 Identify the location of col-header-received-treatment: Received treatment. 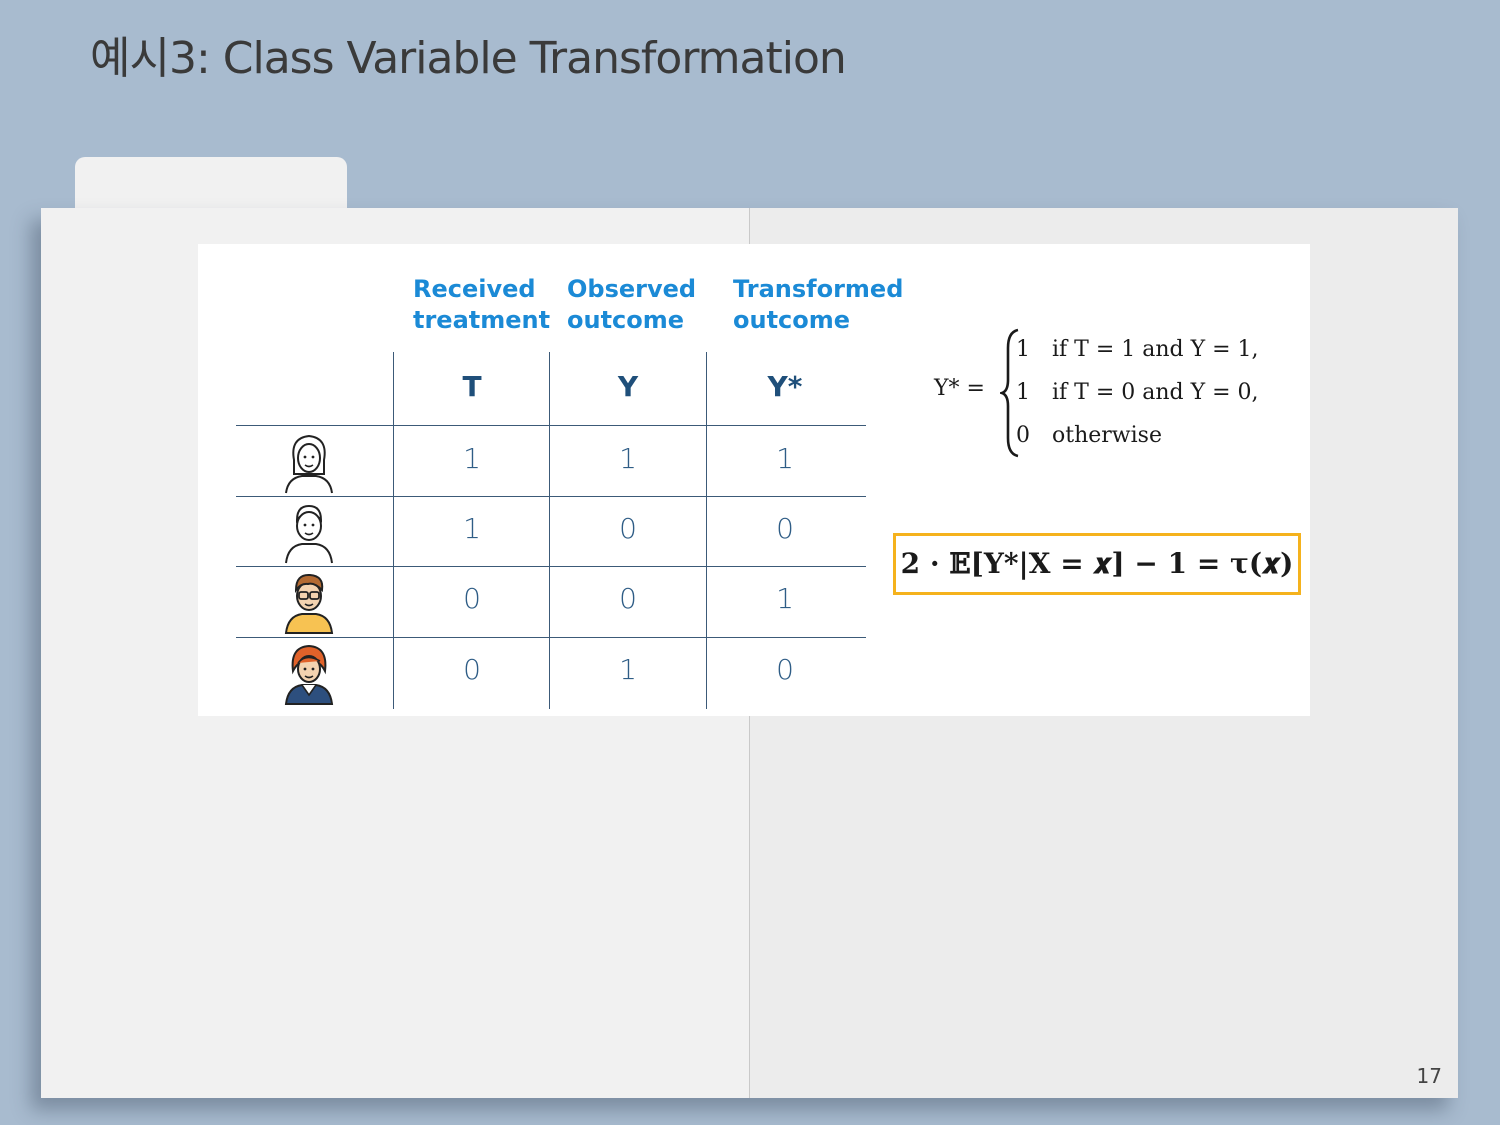
(481, 305).